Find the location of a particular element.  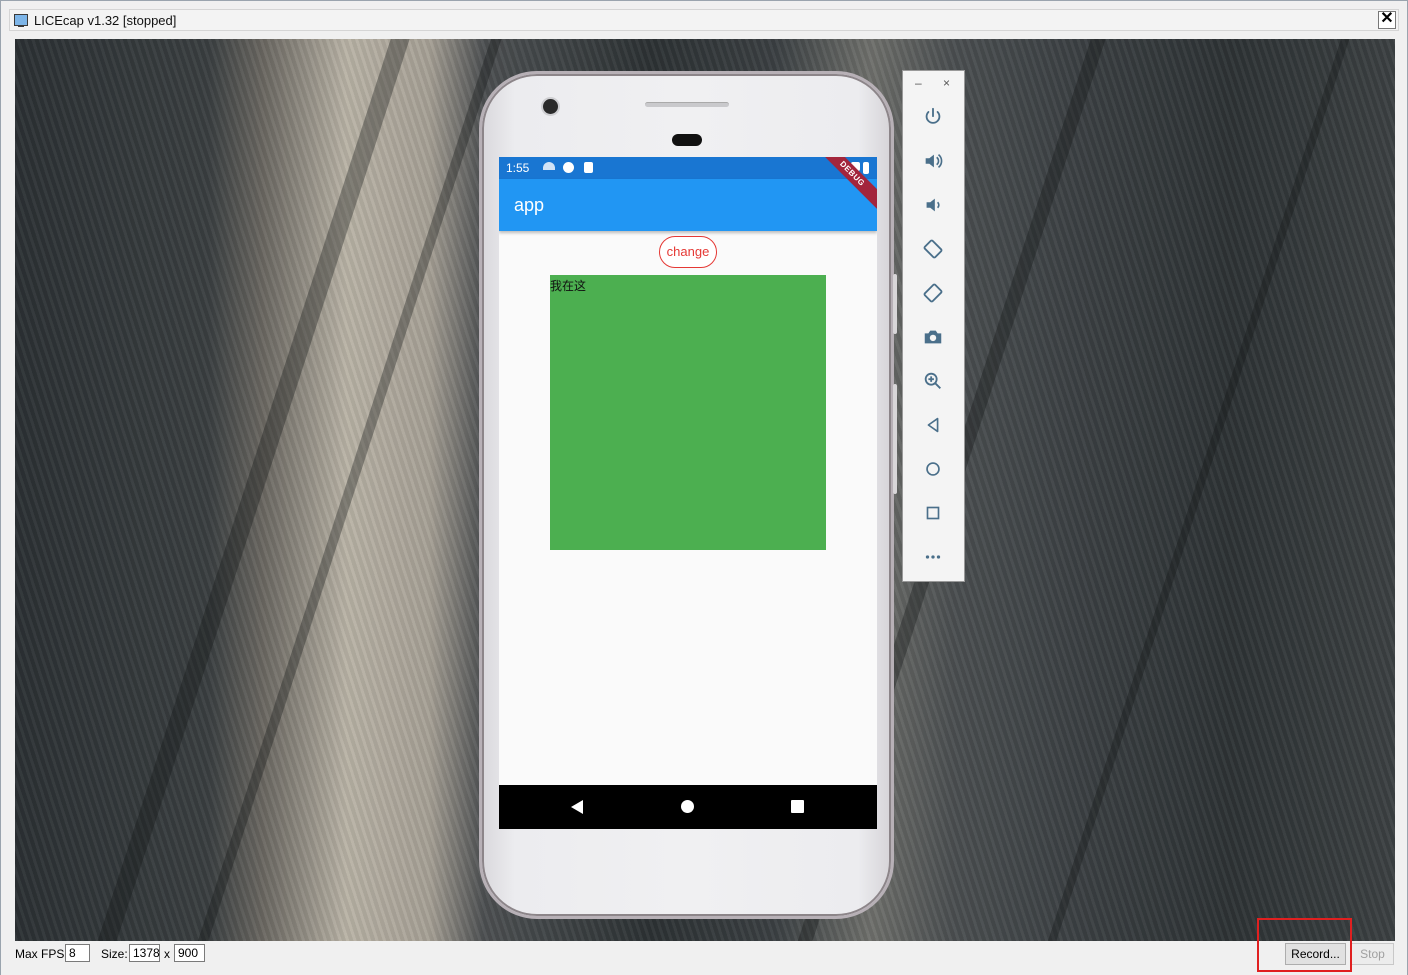

max-fps-label: Max FPS: is located at coordinates (41, 954).